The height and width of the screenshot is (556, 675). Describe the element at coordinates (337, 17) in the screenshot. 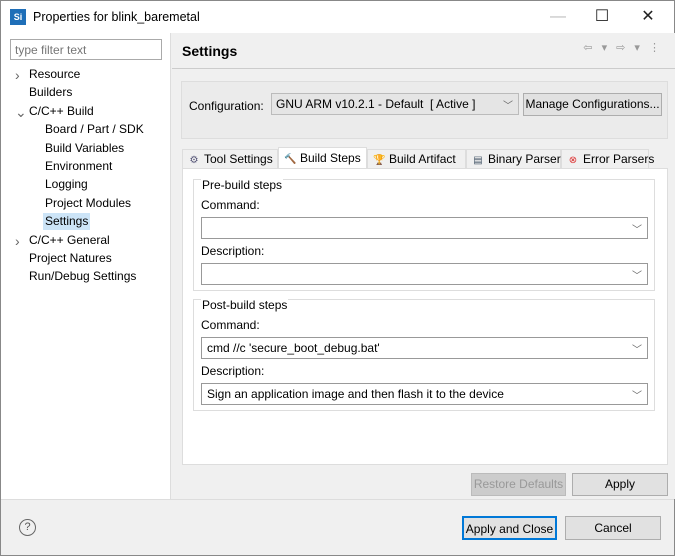

I see `title-bar: Si Properties for blink_baremetal — ☐ ✕` at that location.